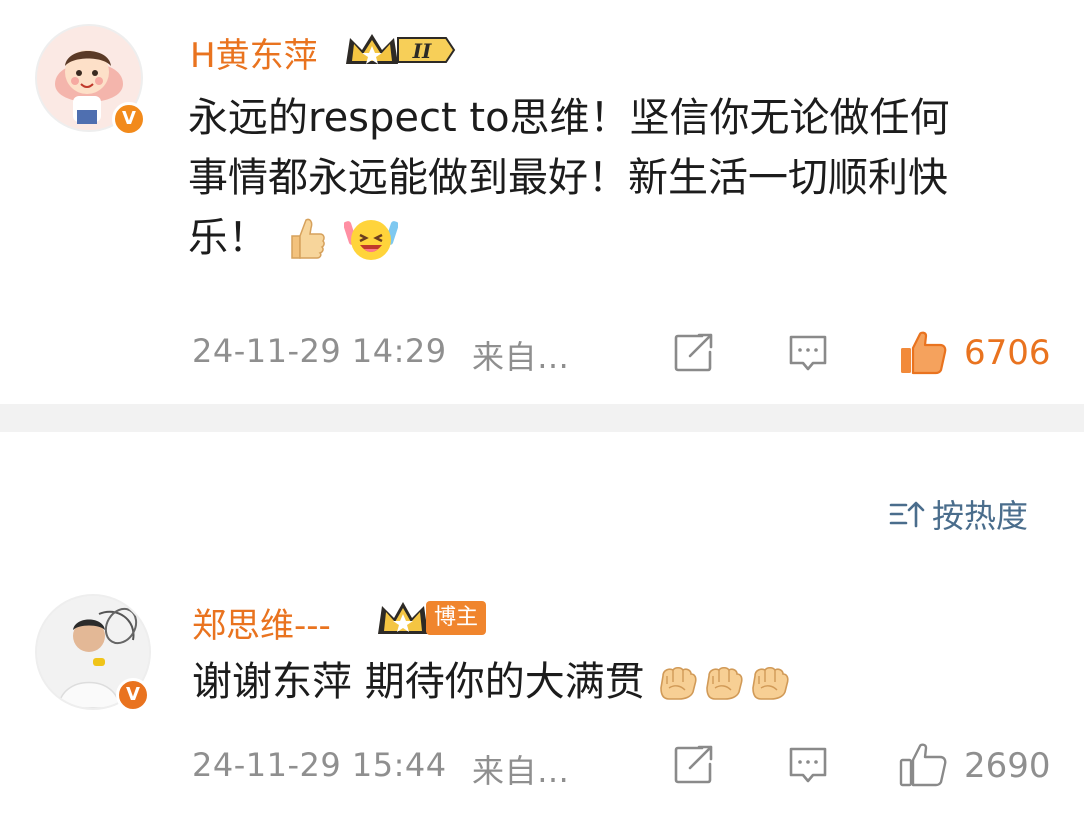  Describe the element at coordinates (418, 682) in the screenshot. I see `comment-text: 谢谢东萍 期待你的大满贯` at that location.